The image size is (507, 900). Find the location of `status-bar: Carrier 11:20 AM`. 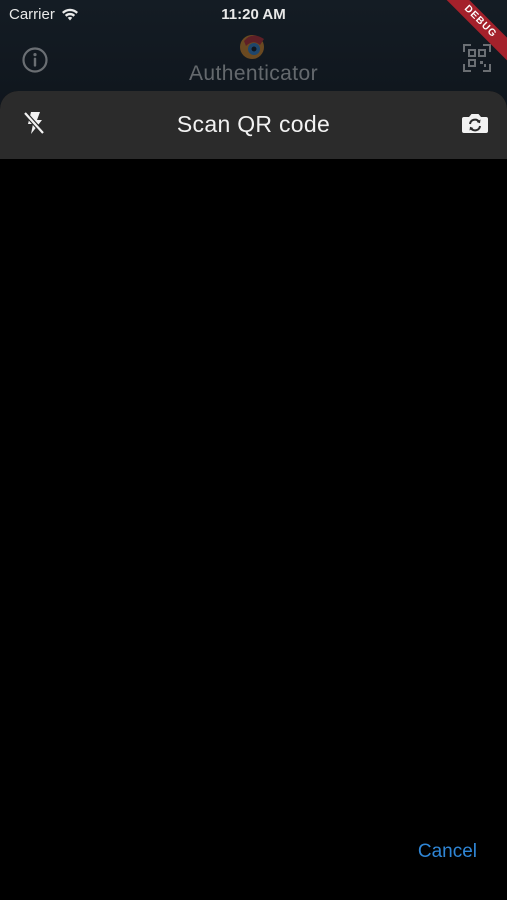

status-bar: Carrier 11:20 AM is located at coordinates (253, 14).